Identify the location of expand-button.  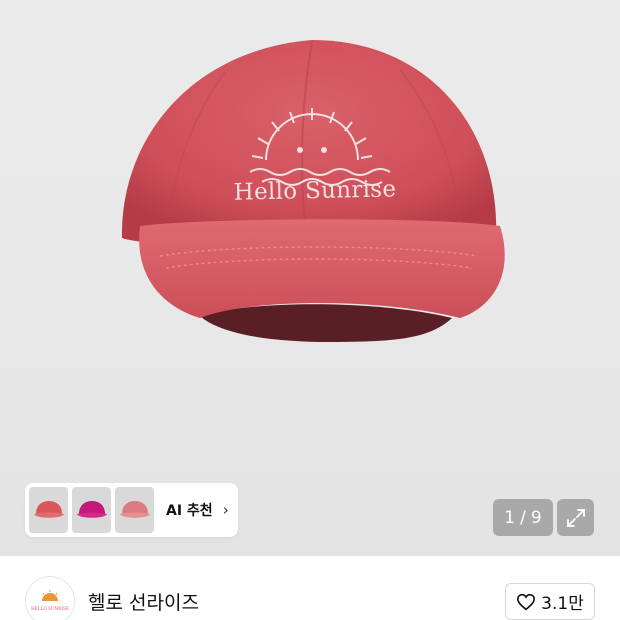
(575, 517).